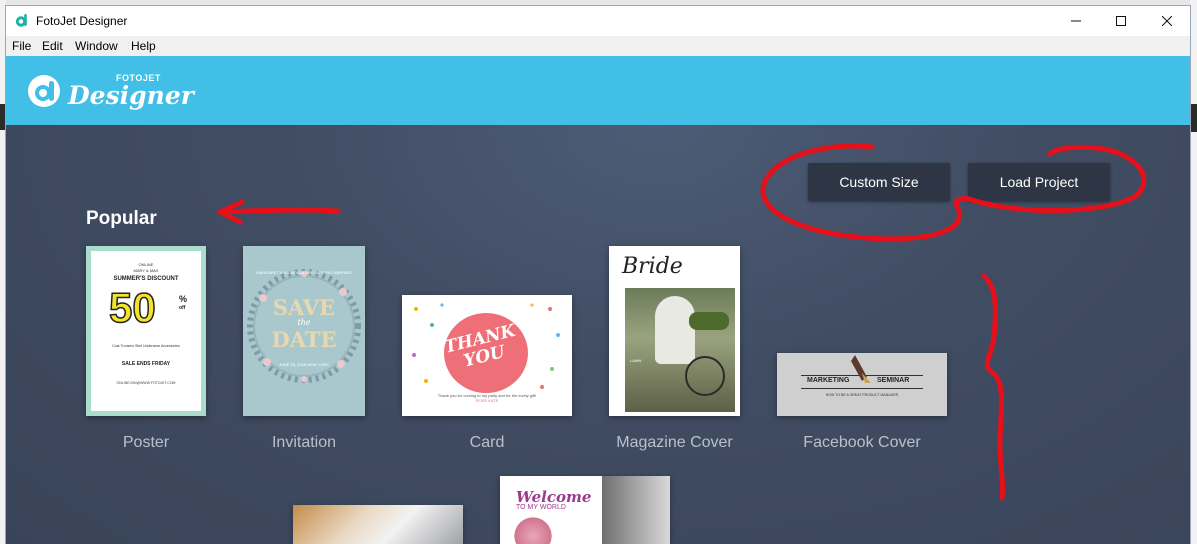 This screenshot has height=544, width=1197. I want to click on template-label-magazine-cover: Magazine Cover, so click(674, 443).